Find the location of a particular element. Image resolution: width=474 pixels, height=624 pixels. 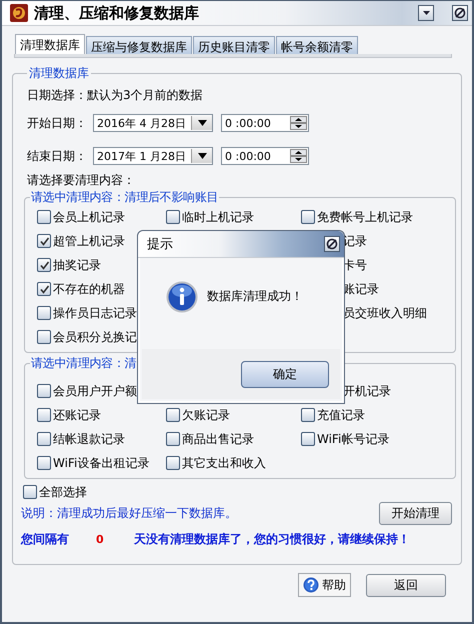

minimize-button is located at coordinates (426, 13).